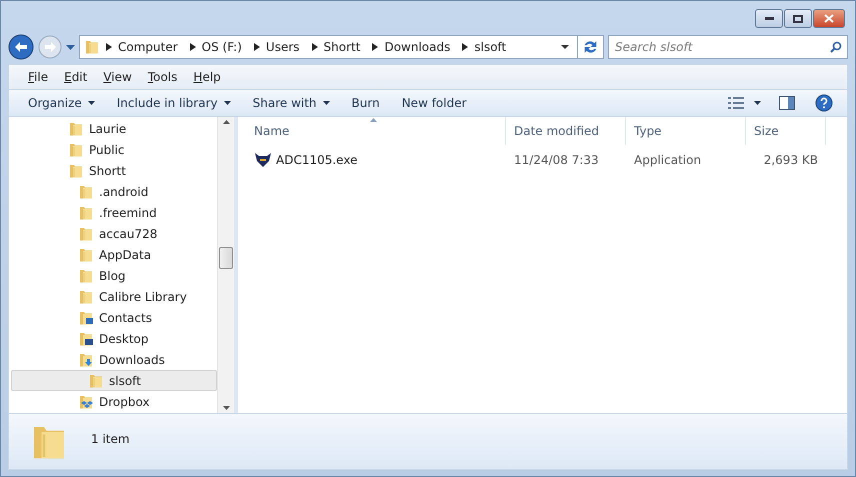 This screenshot has height=477, width=856. I want to click on toolbar-button: New folder, so click(434, 103).